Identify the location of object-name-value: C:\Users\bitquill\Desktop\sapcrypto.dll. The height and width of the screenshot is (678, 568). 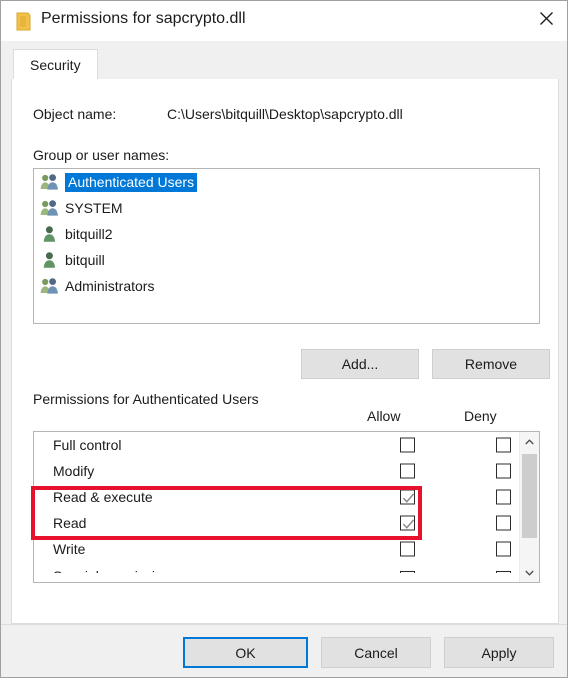
(285, 114).